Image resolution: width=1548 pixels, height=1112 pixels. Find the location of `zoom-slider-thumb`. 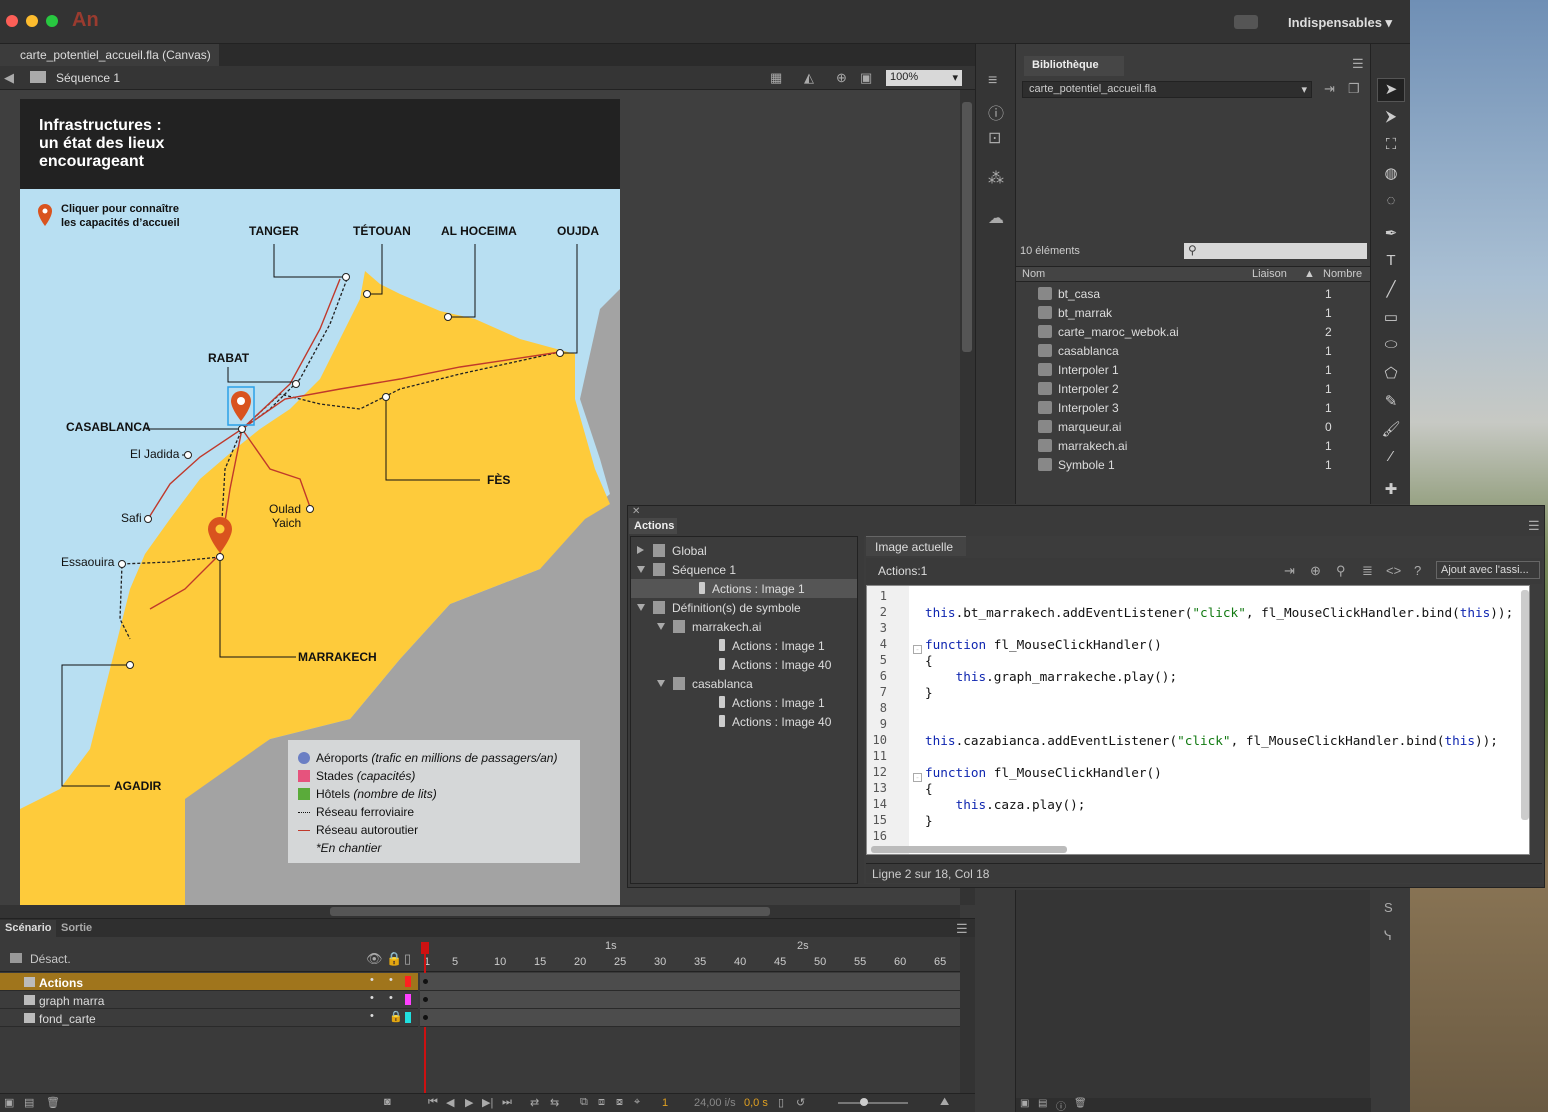

zoom-slider-thumb is located at coordinates (864, 1102).